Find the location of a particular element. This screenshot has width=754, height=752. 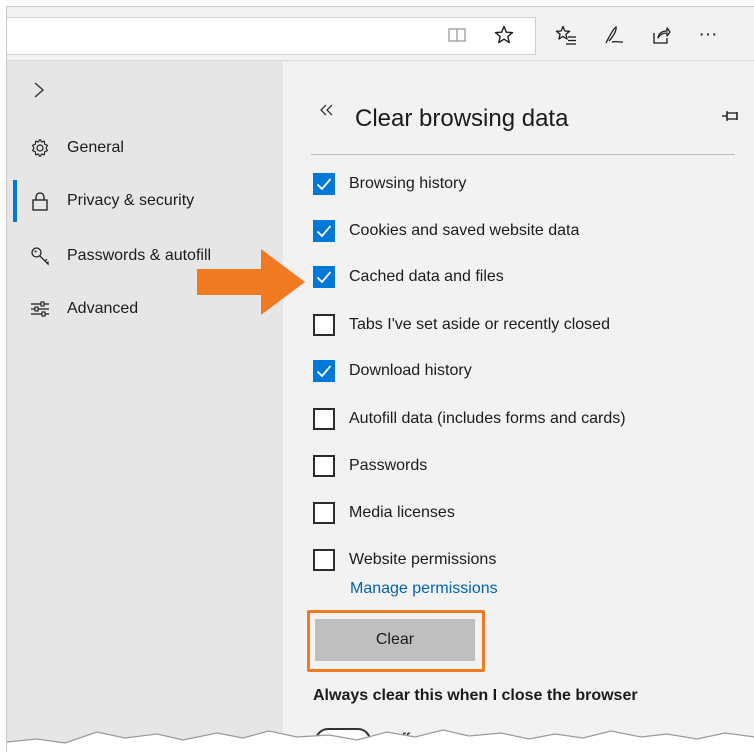

option-label: Passwords is located at coordinates (388, 465).